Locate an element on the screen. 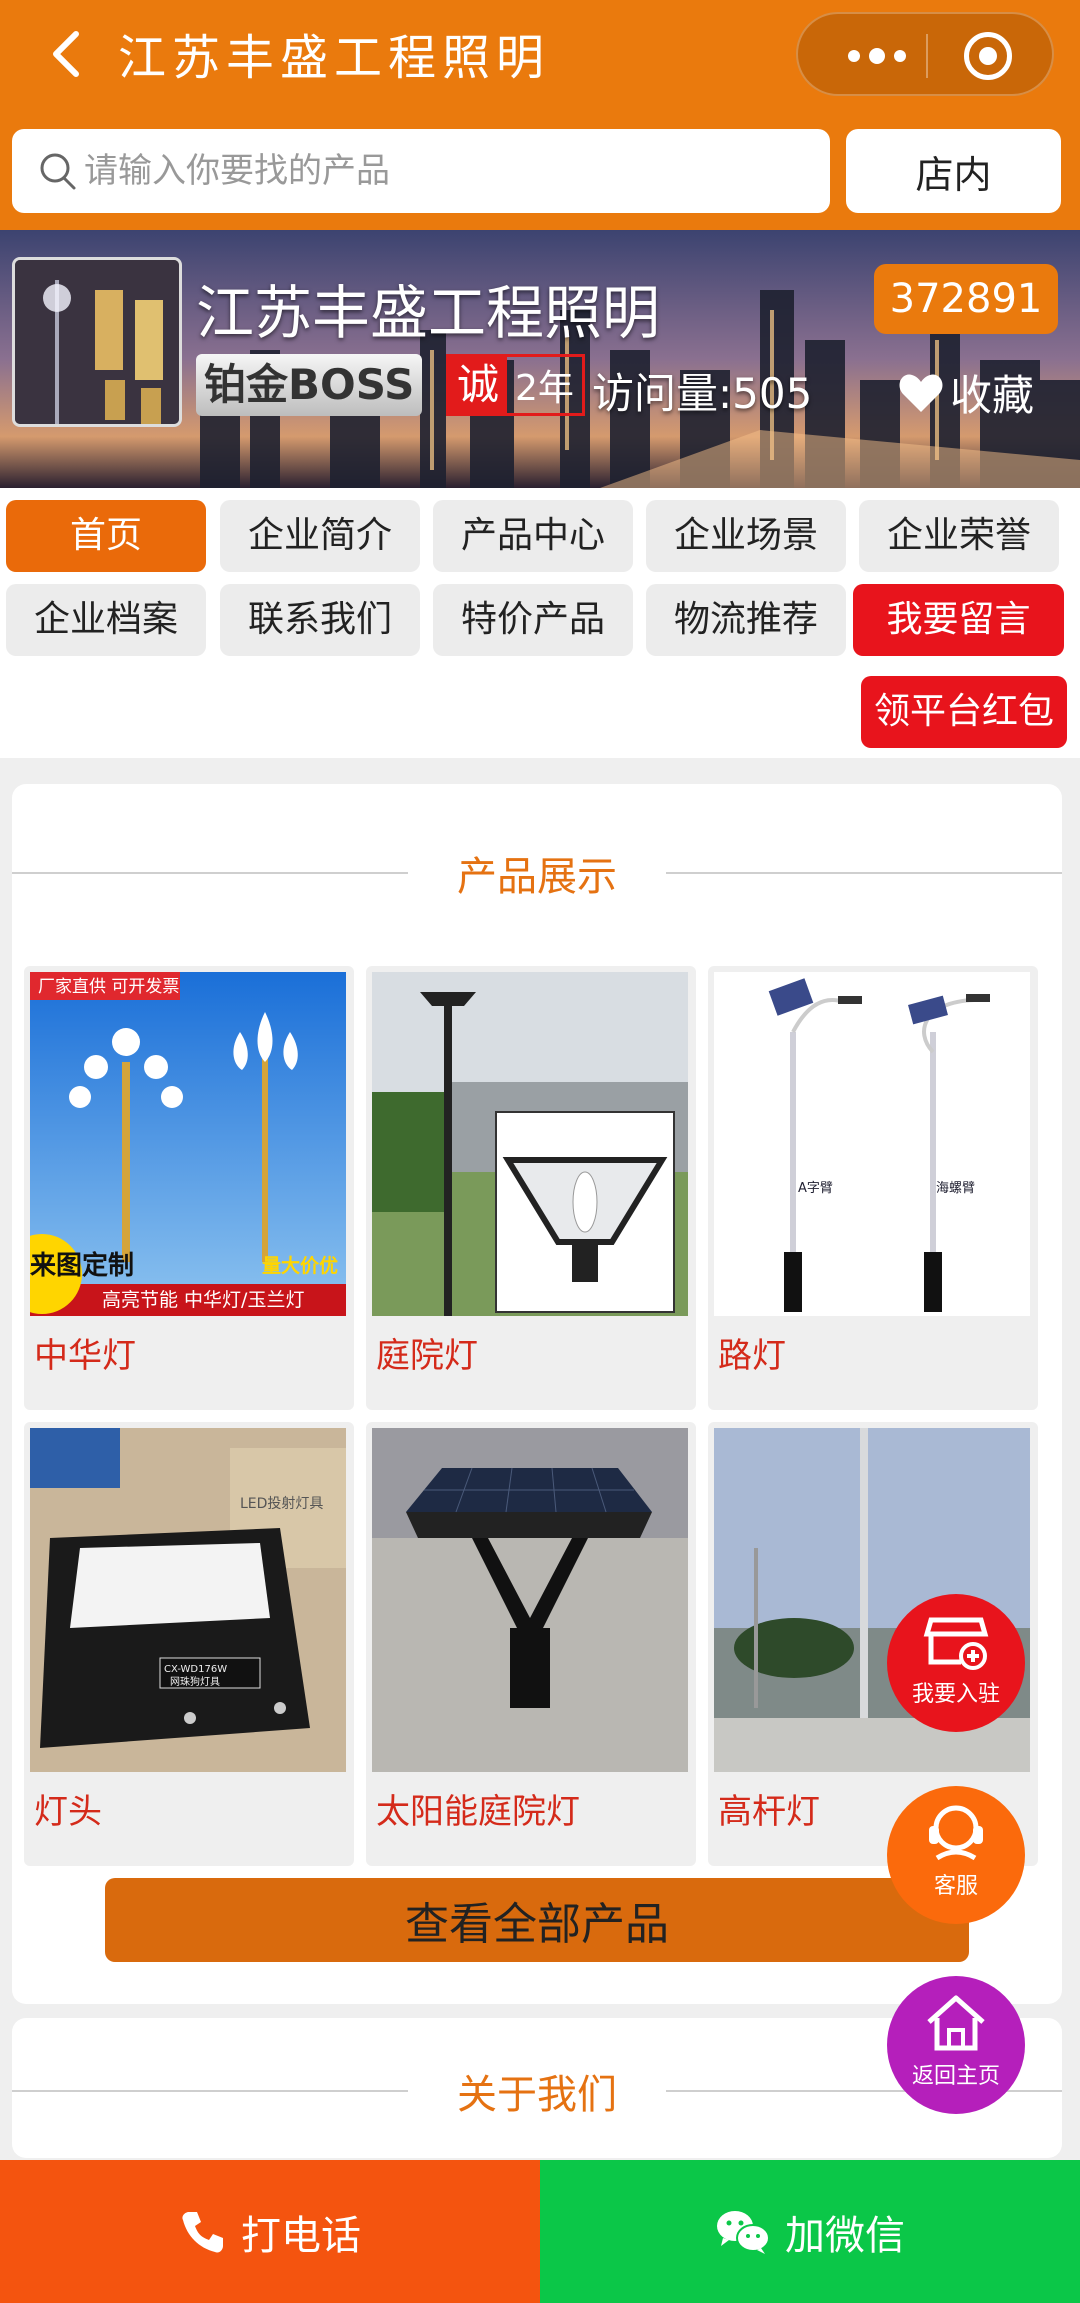 The width and height of the screenshot is (1080, 2303). integrity-mark: 诚 is located at coordinates (478, 385).